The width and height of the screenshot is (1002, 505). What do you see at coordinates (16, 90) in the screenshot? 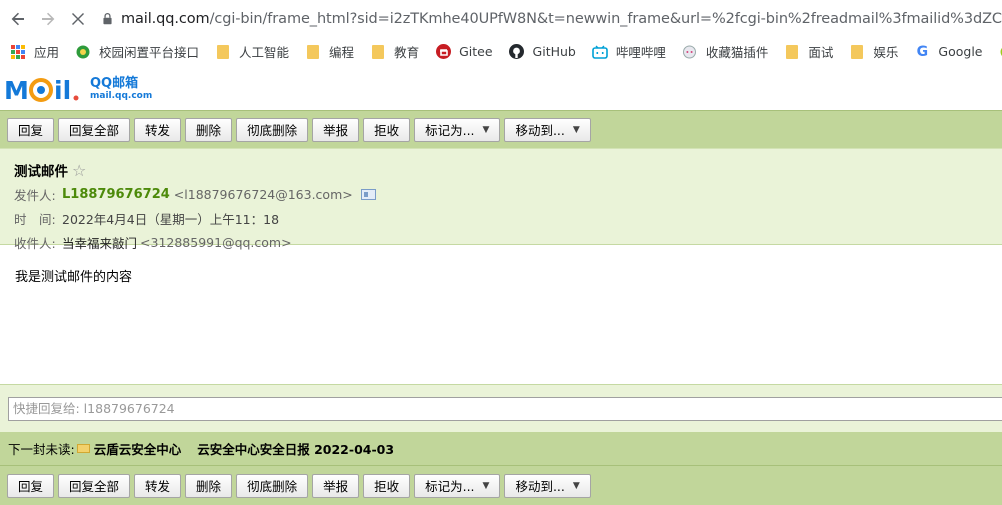
I see `svg-text: M` at bounding box center [16, 90].